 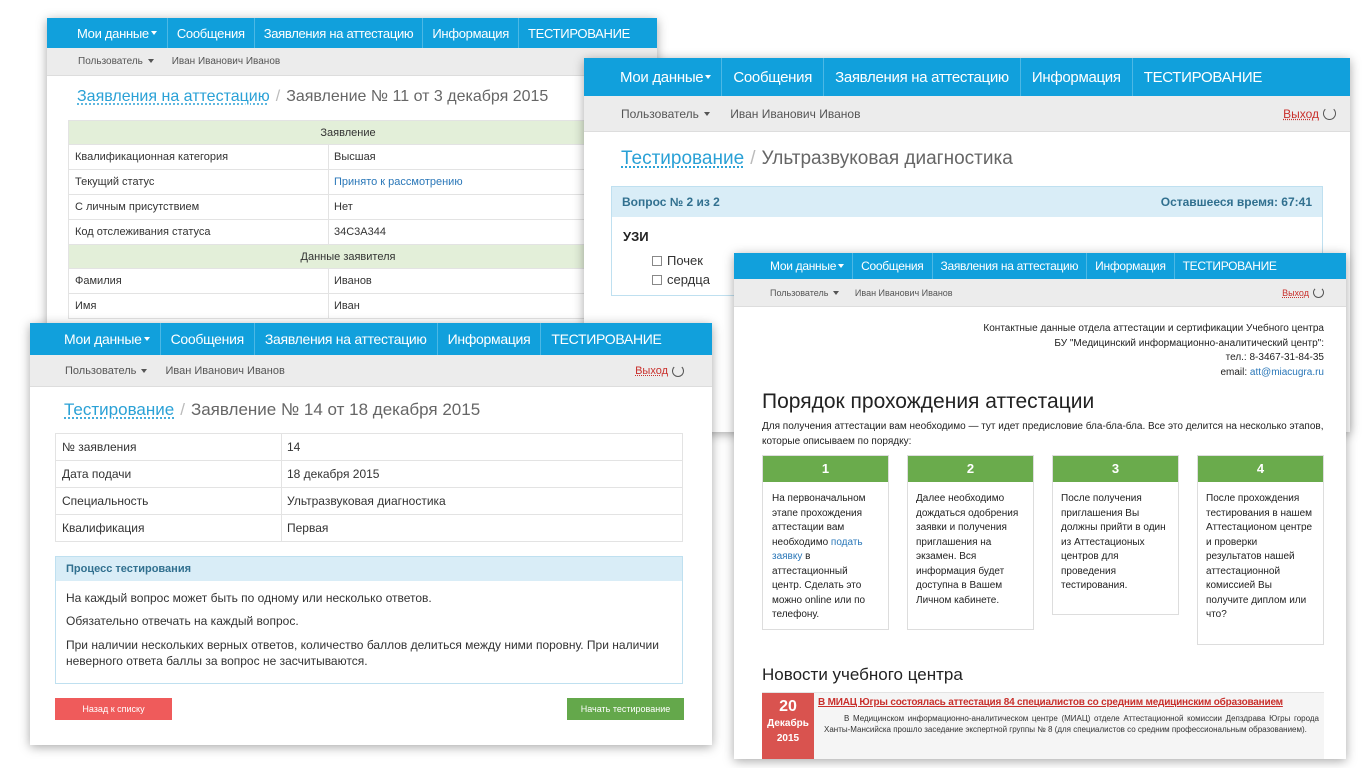 I want to click on start-testing-button: Начать тестирование, so click(x=625, y=709).